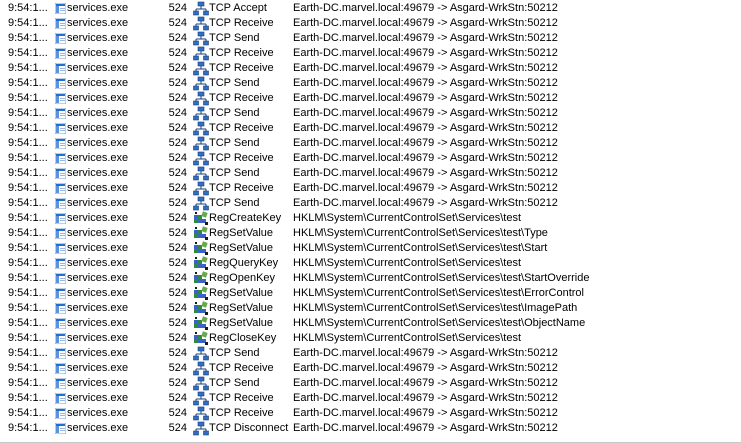 The height and width of the screenshot is (443, 741). I want to click on operation-cell: TCP Accept, so click(238, 8).